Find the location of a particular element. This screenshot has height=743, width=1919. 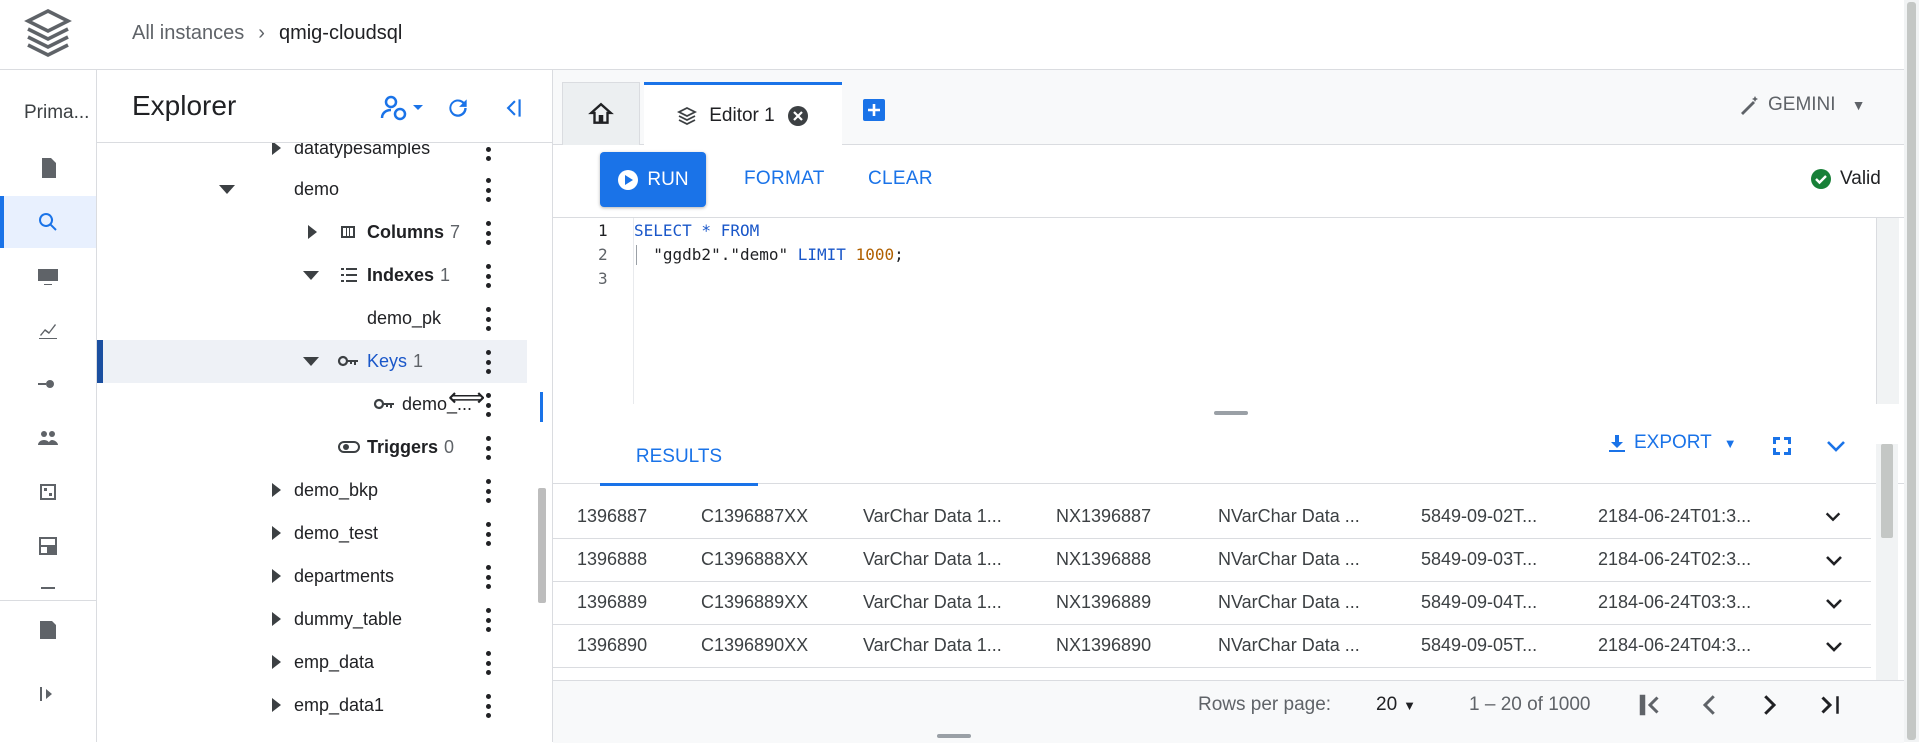

results-scrollbar-thumb is located at coordinates (1887, 491).